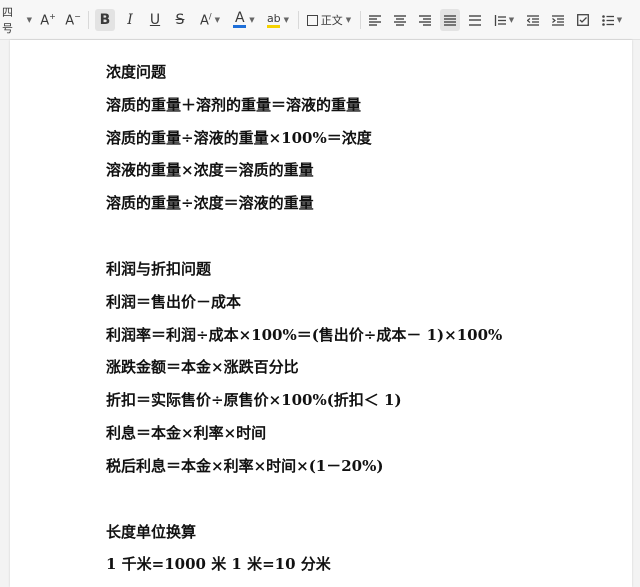 The height and width of the screenshot is (587, 640). What do you see at coordinates (312, 20) in the screenshot?
I see `style-icon` at bounding box center [312, 20].